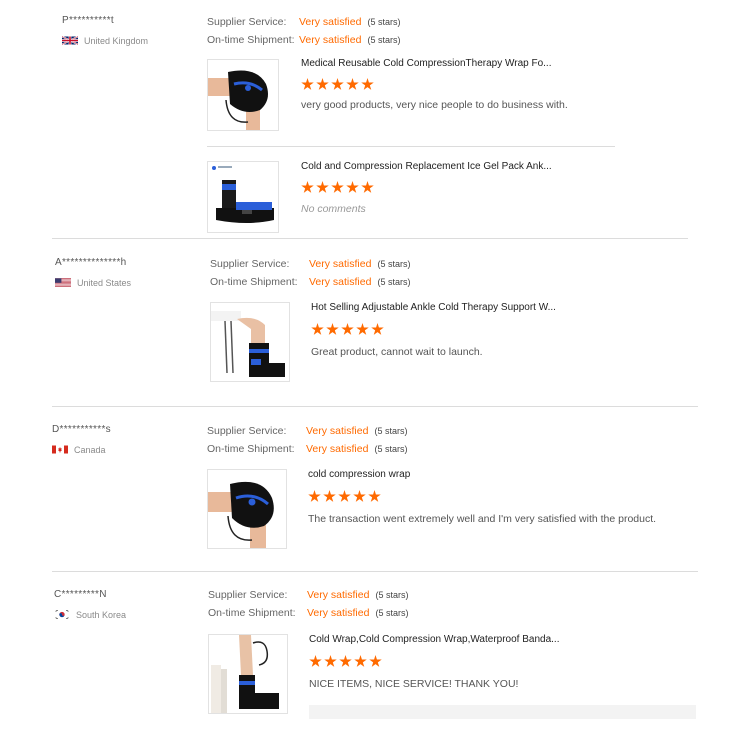 The image size is (750, 750). What do you see at coordinates (502, 712) in the screenshot?
I see `reply-bar` at bounding box center [502, 712].